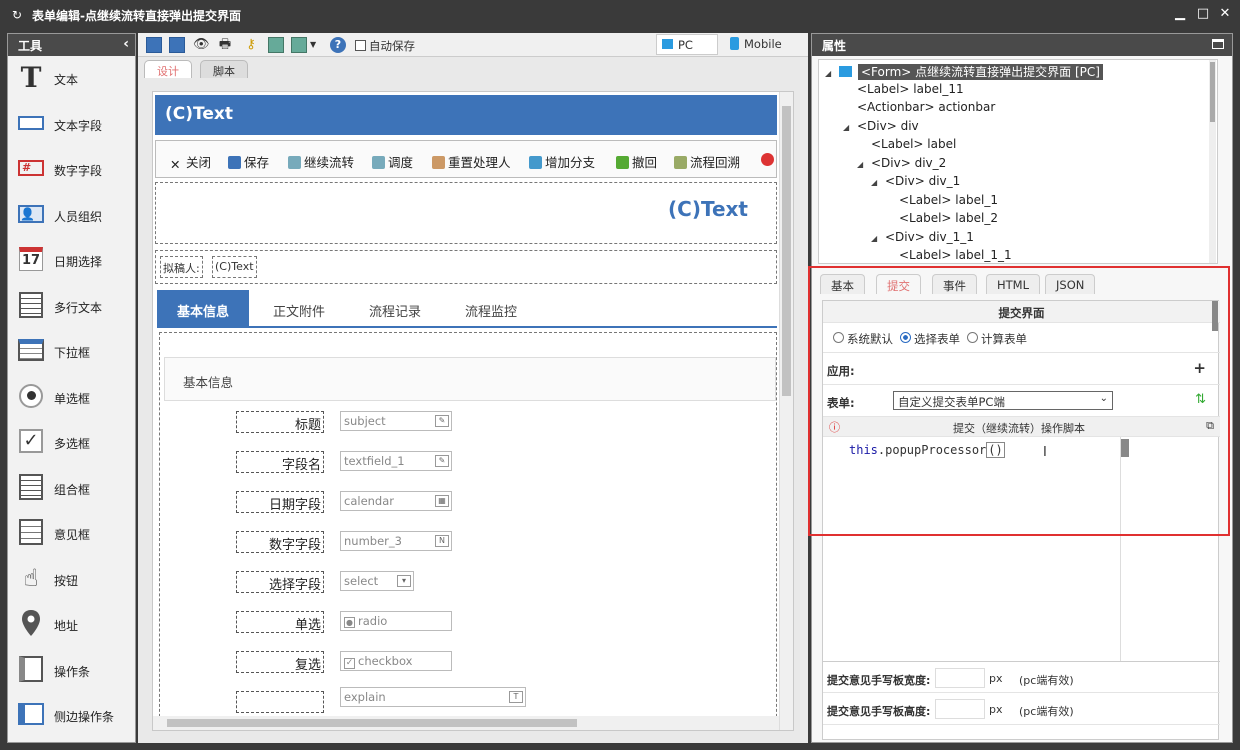  Describe the element at coordinates (177, 45) in the screenshot. I see `save-as-icon` at that location.